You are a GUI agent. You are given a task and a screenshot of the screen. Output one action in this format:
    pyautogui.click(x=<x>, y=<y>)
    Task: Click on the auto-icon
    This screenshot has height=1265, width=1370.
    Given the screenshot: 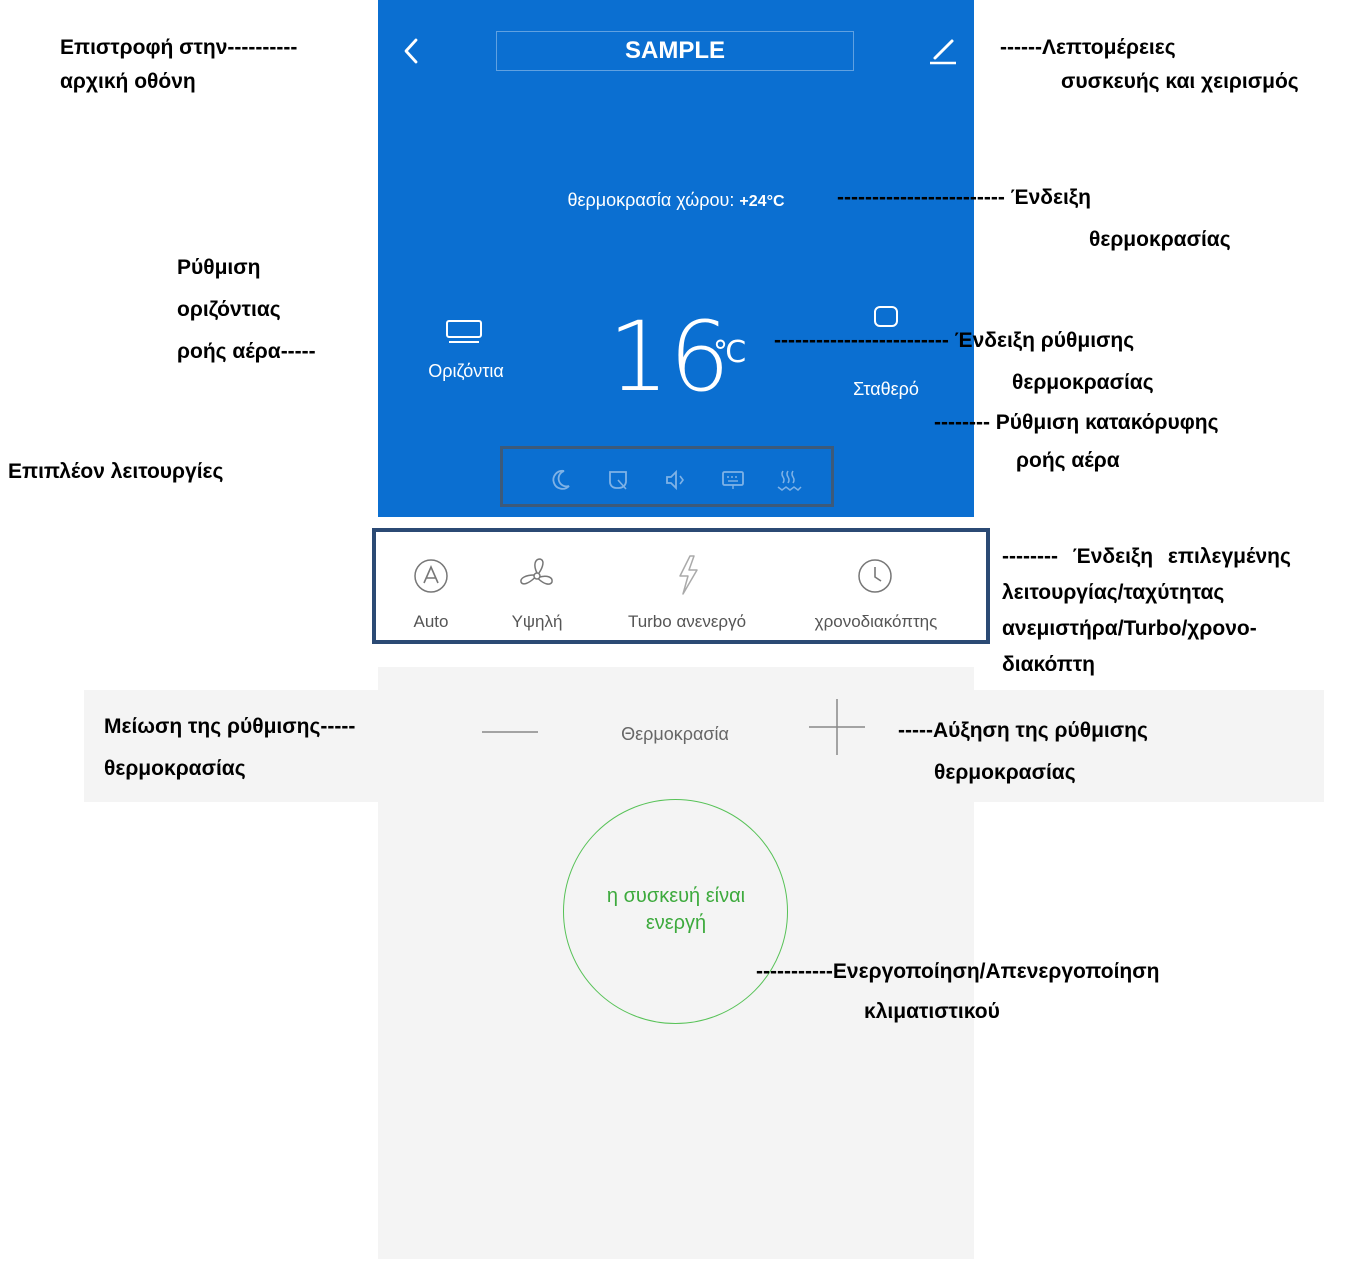 What is the action you would take?
    pyautogui.click(x=431, y=576)
    